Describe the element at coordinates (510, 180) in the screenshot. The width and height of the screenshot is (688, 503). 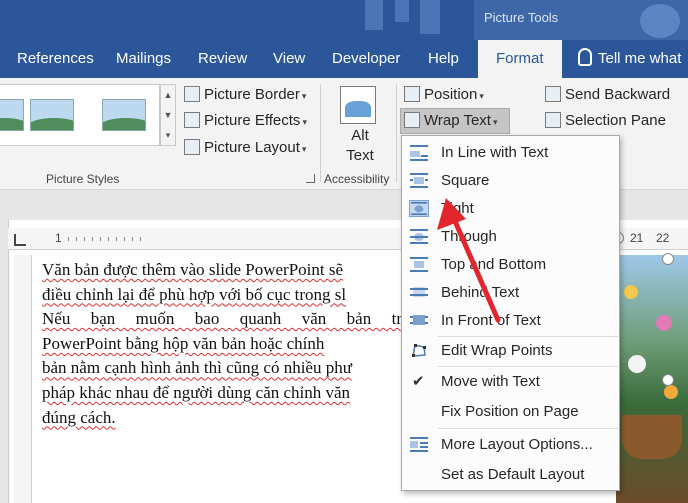
I see `menu-item-square: Square` at that location.